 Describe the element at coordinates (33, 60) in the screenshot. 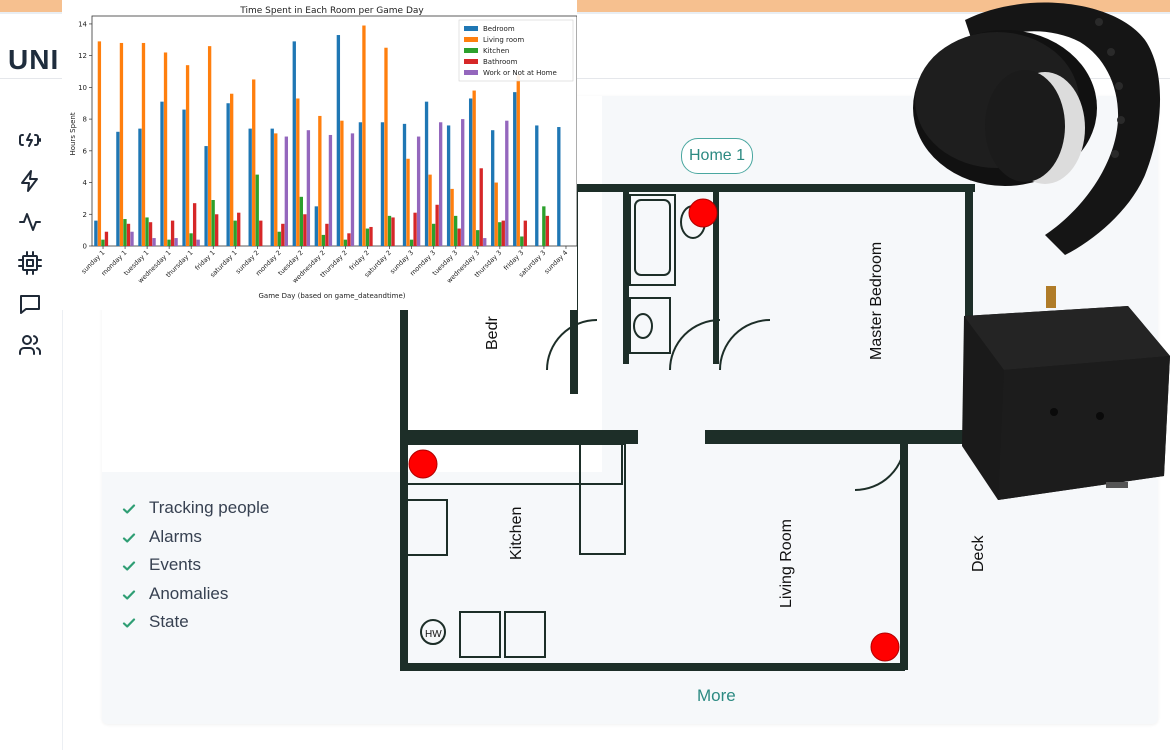

I see `brand-logo: UNI` at that location.